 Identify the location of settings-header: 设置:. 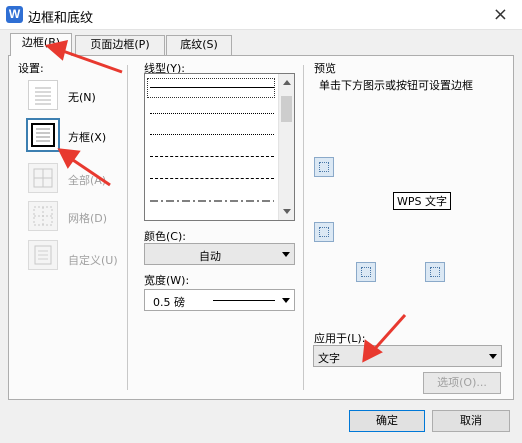
(31, 68).